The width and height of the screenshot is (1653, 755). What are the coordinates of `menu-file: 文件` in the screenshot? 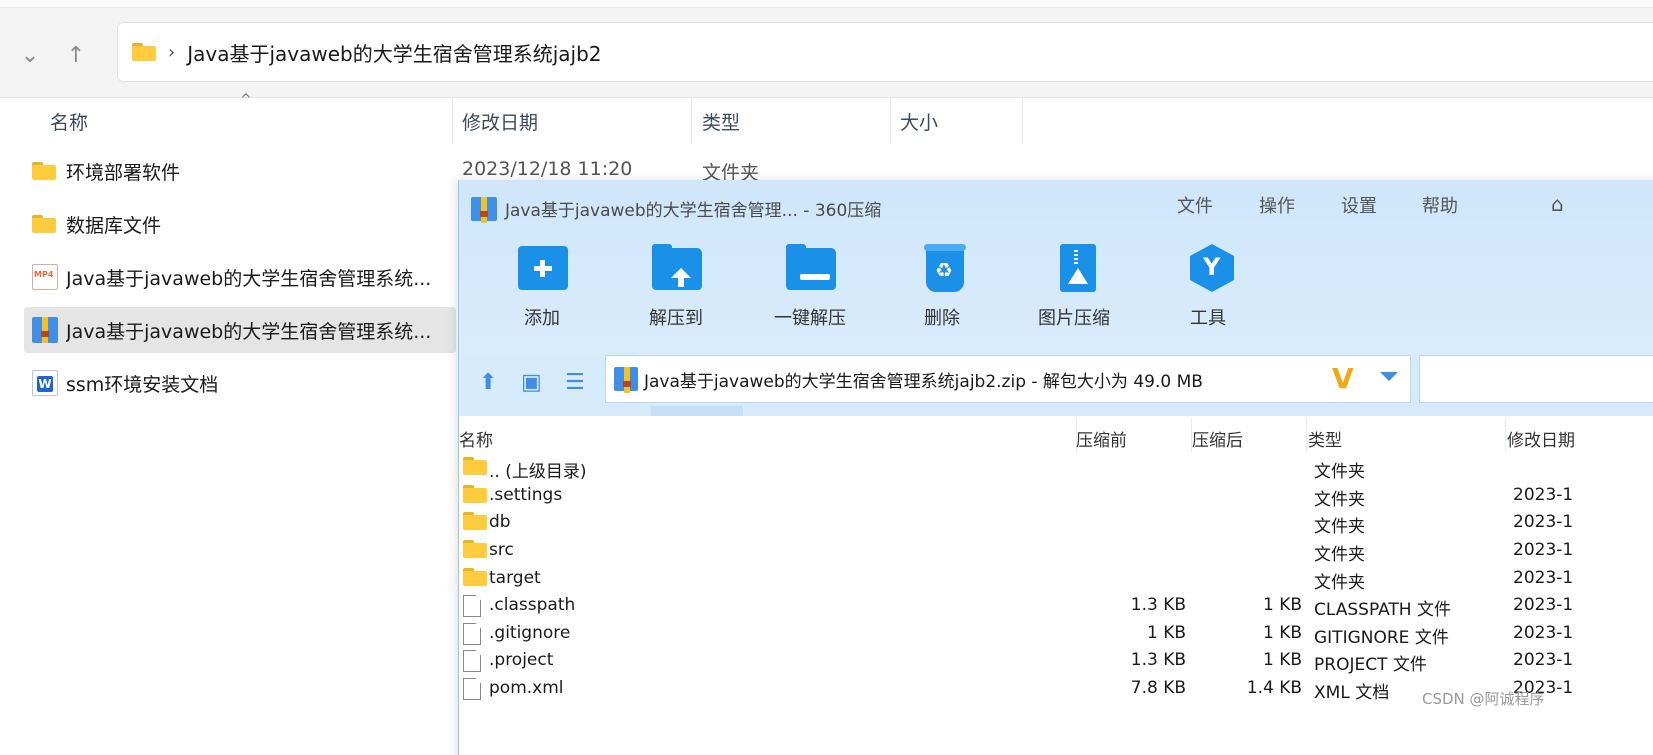 It's located at (1195, 205).